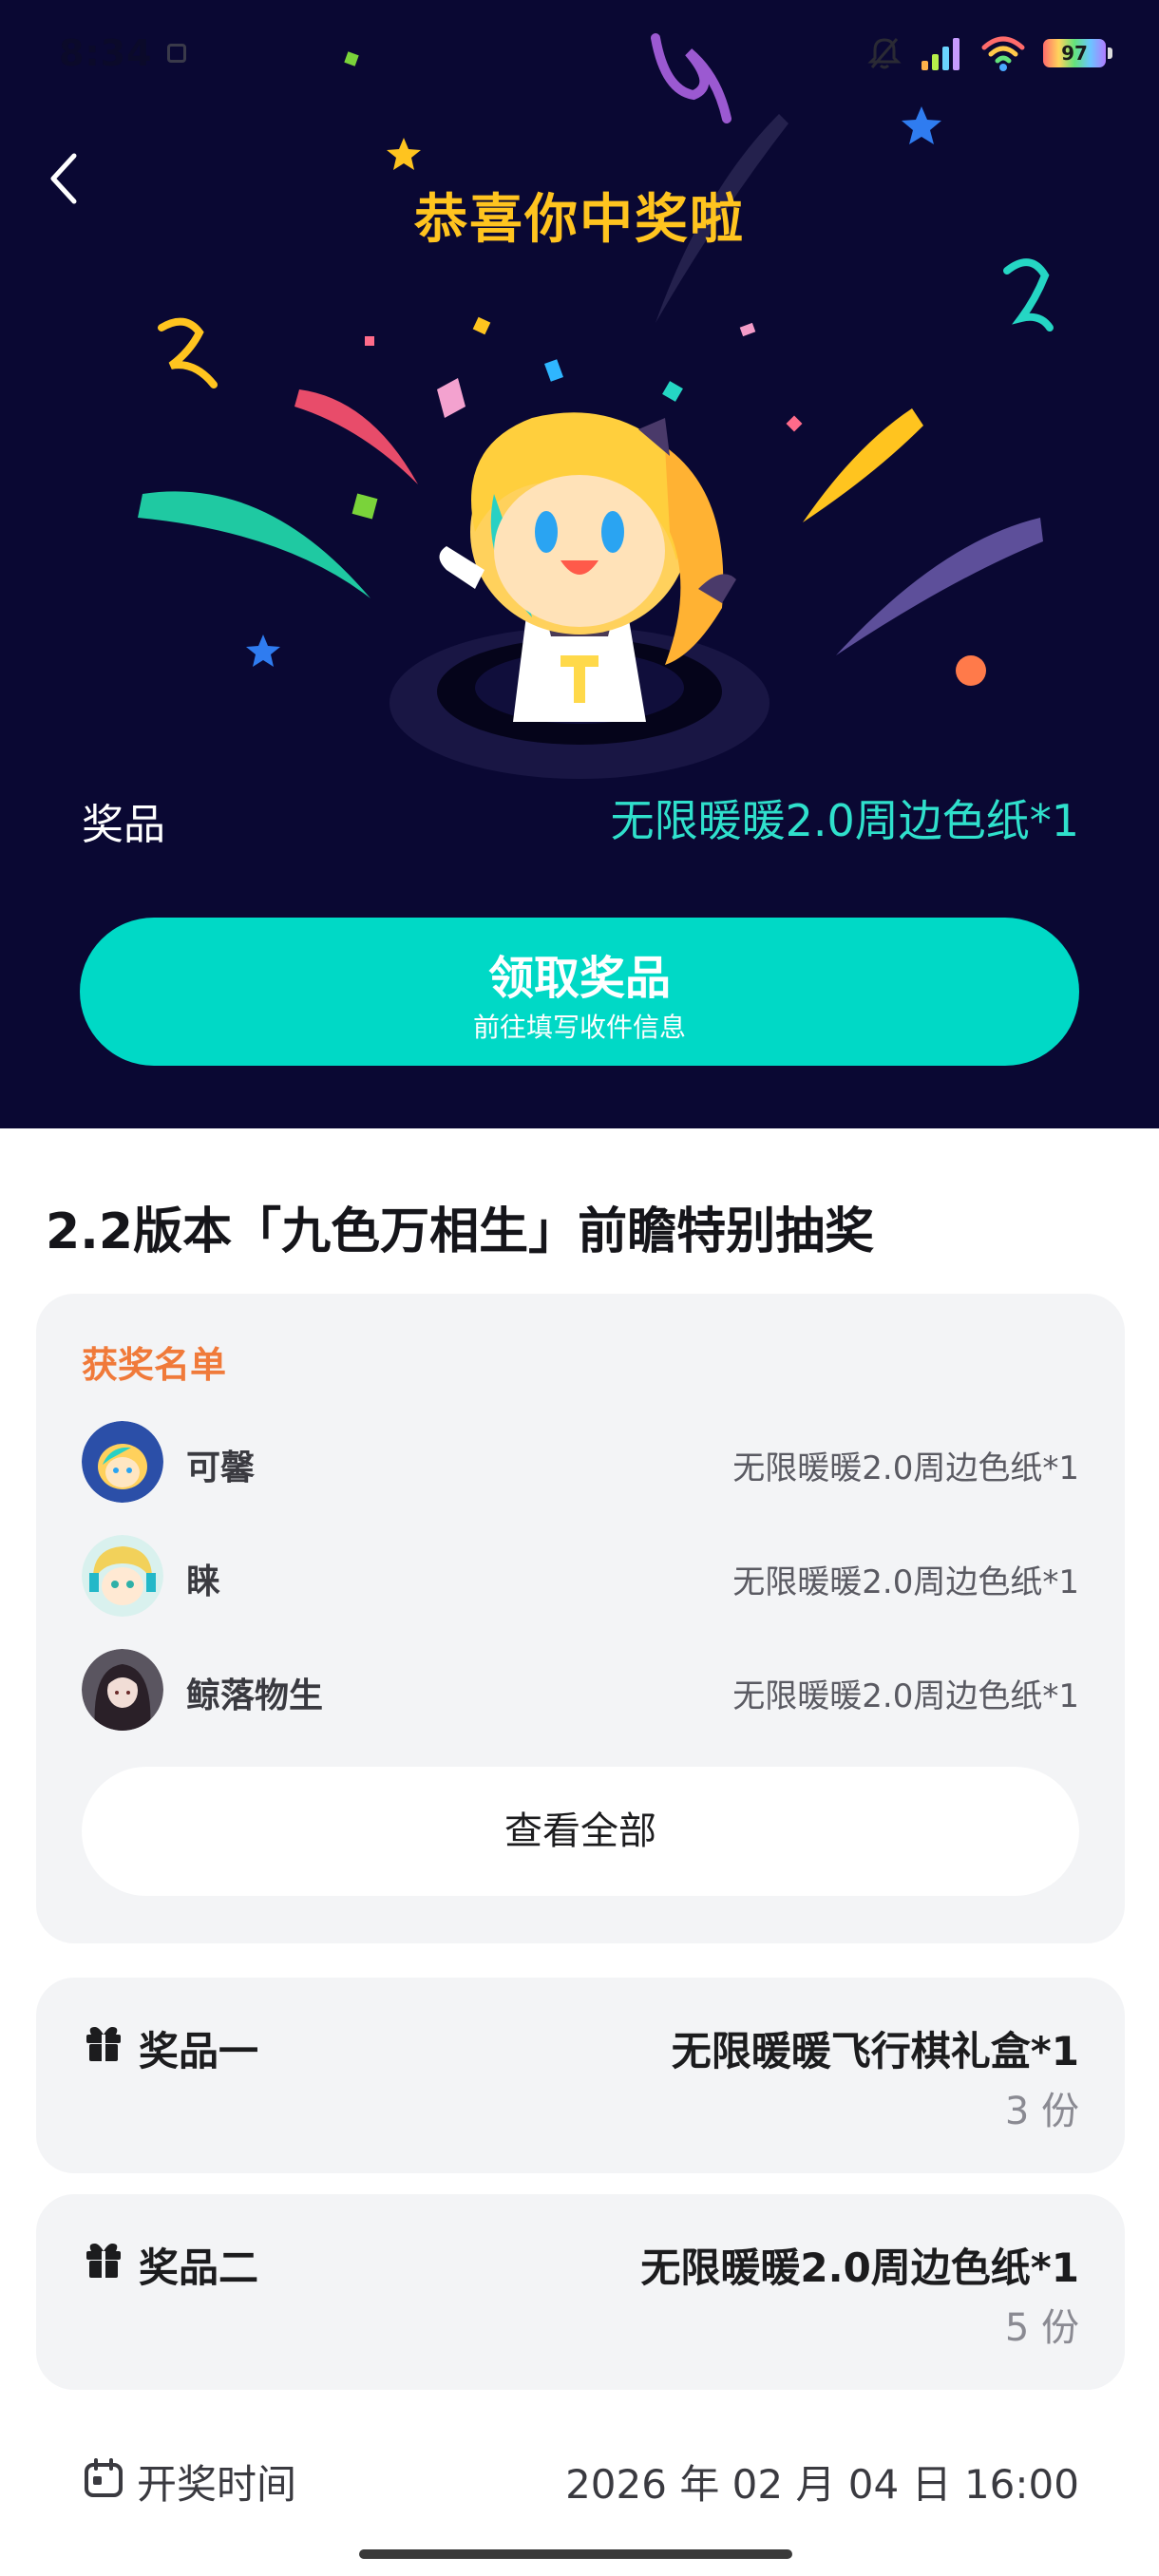 This screenshot has width=1159, height=2576. I want to click on notification-icon, so click(176, 53).